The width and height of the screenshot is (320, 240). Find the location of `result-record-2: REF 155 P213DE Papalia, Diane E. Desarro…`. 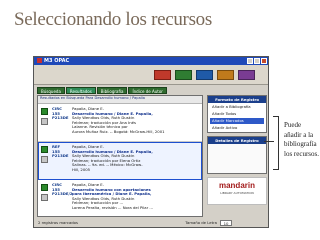

result-record-2: REF 155 P213DE Papalia, Diane E. Desarro… is located at coordinates (120, 161).